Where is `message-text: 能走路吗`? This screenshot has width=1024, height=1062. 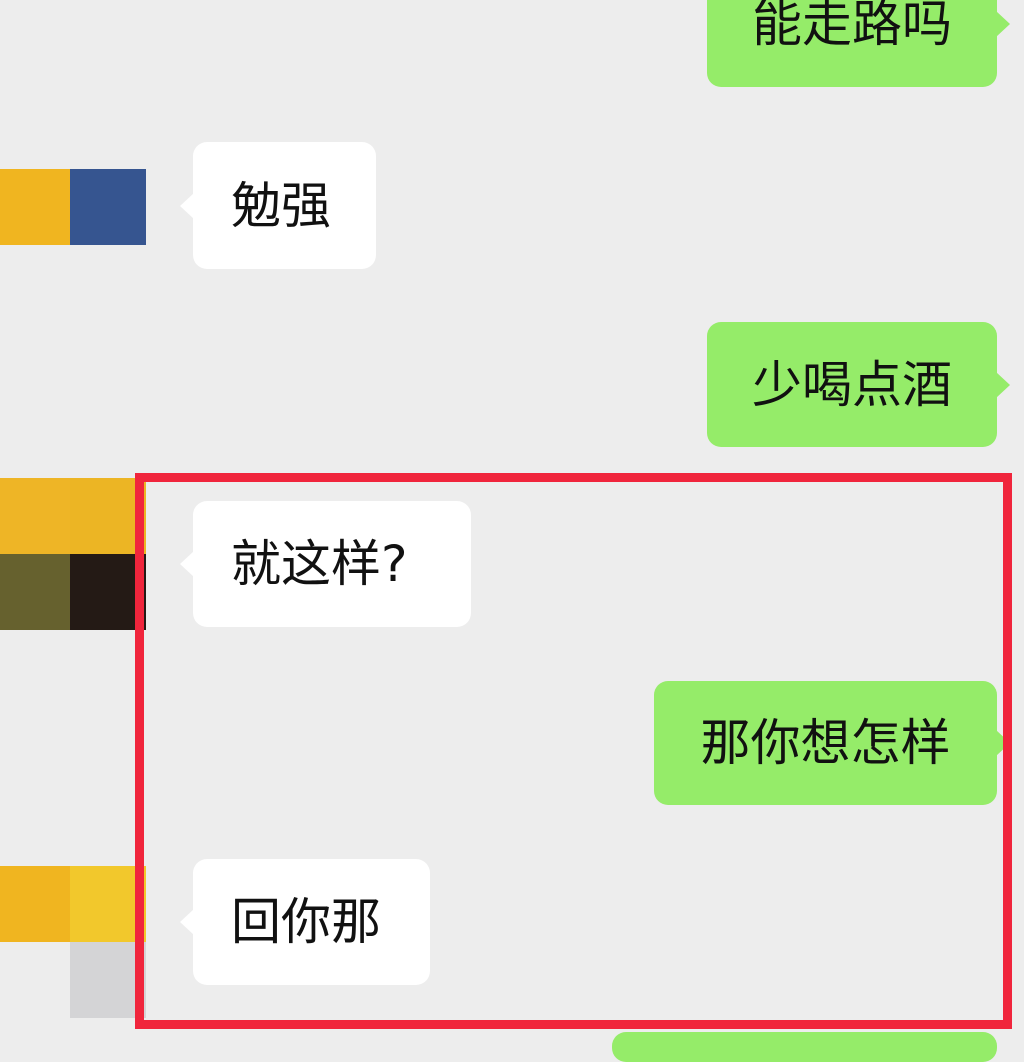 message-text: 能走路吗 is located at coordinates (852, 26).